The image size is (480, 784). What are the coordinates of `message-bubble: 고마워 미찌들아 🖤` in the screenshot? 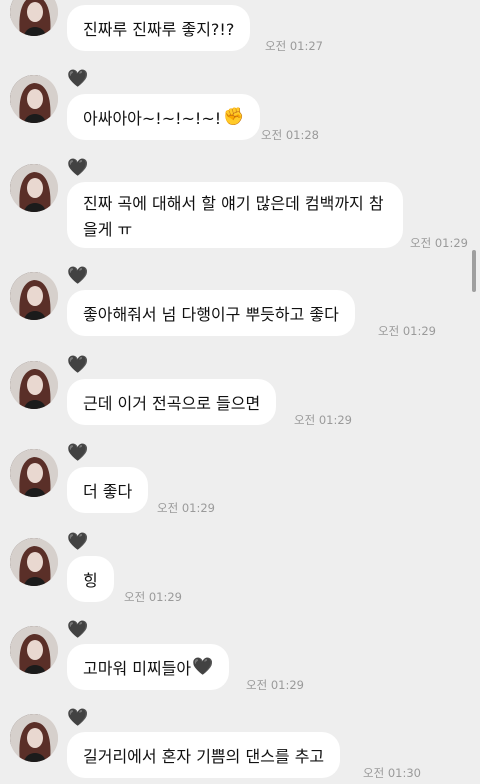 It's located at (148, 667).